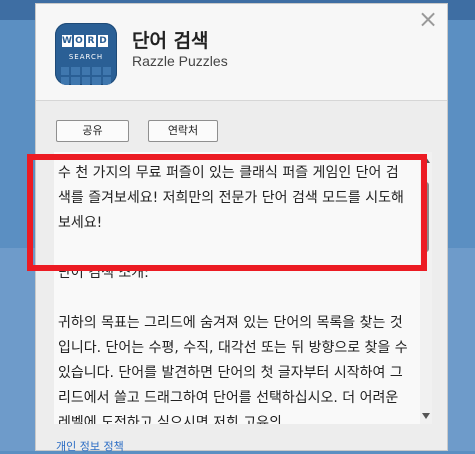  Describe the element at coordinates (180, 61) in the screenshot. I see `app-publisher: Razzle Puzzles` at that location.